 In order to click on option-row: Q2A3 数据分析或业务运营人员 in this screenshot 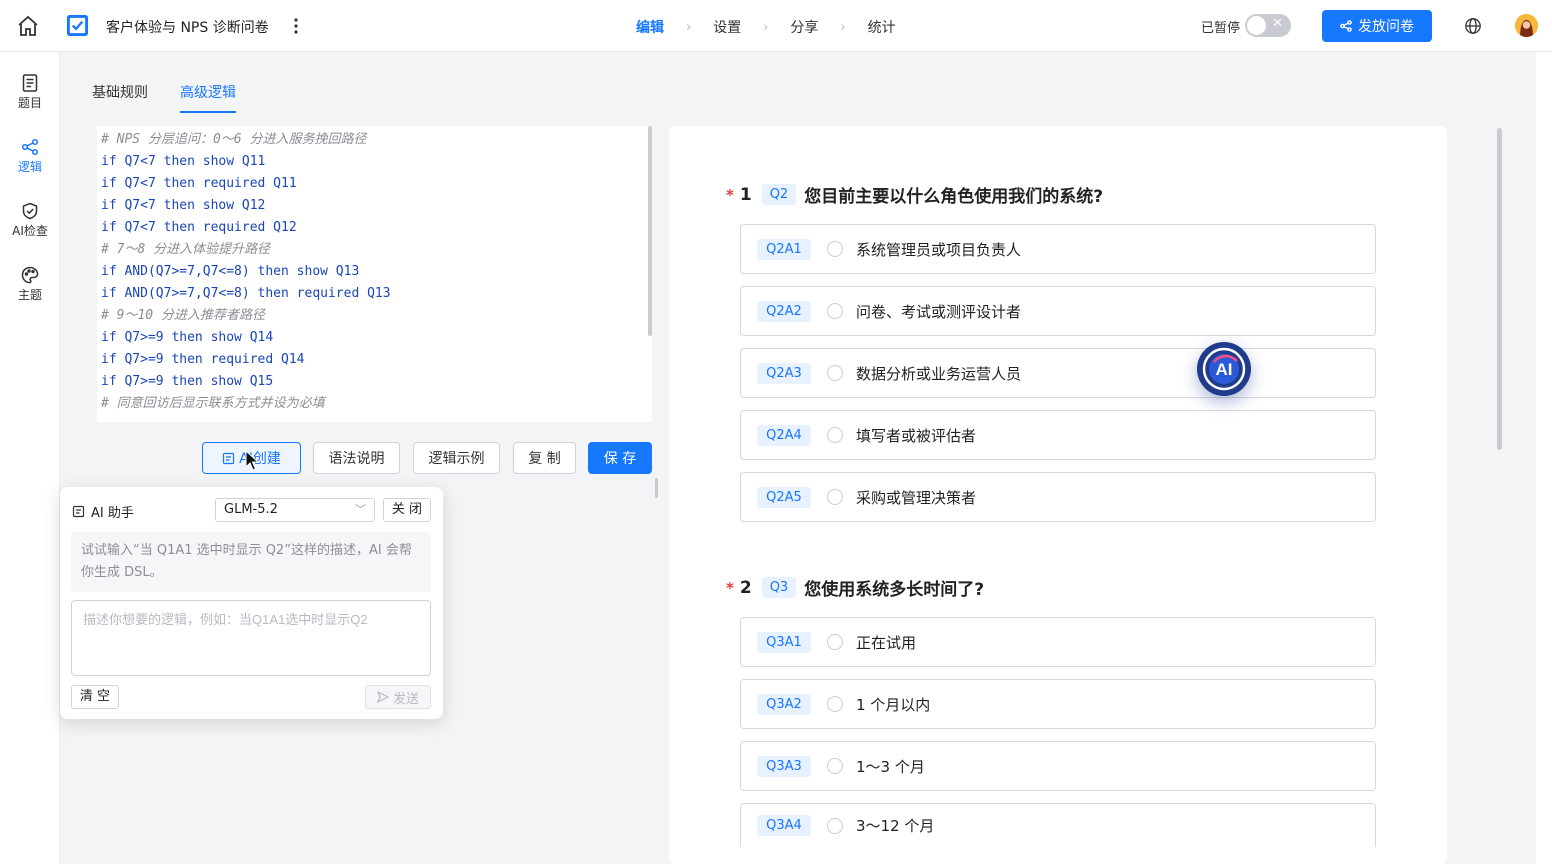, I will do `click(1058, 373)`.